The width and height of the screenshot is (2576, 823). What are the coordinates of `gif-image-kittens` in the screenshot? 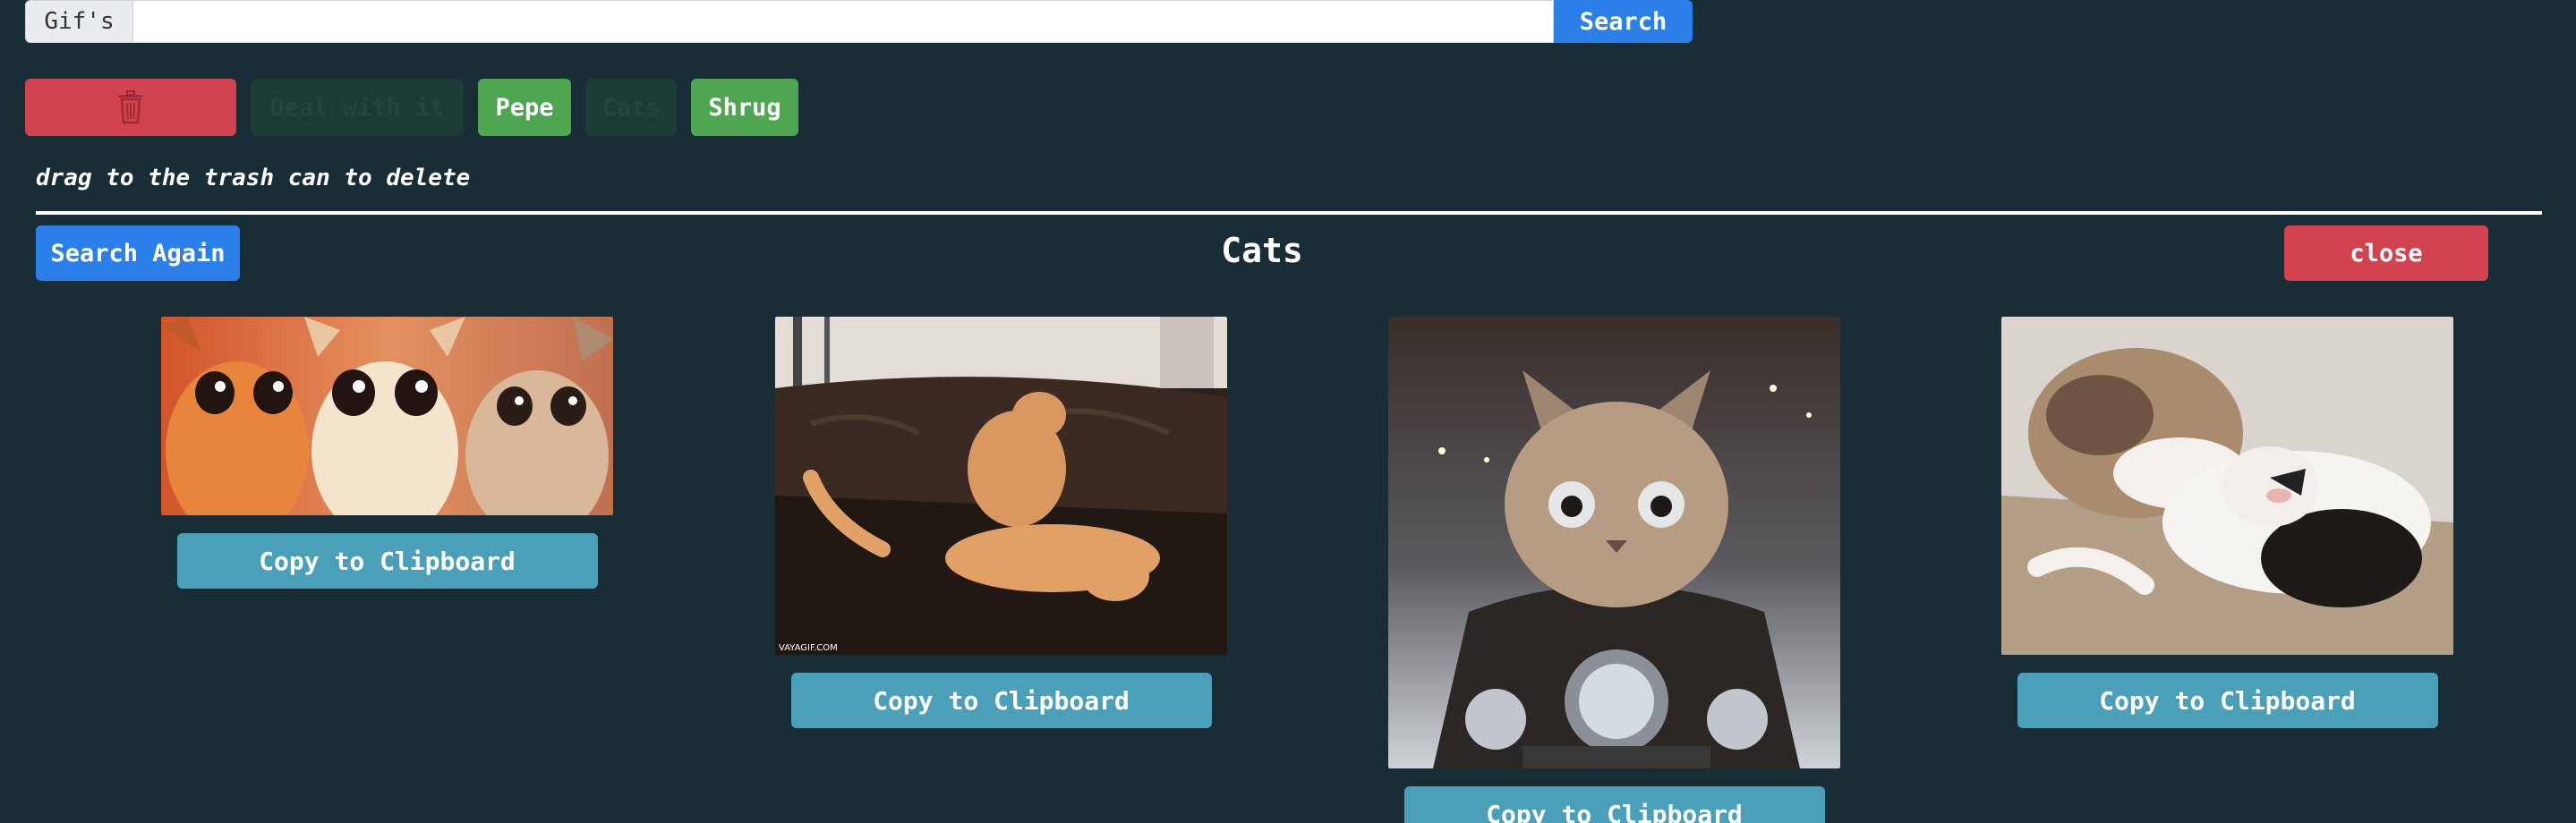 It's located at (387, 416).